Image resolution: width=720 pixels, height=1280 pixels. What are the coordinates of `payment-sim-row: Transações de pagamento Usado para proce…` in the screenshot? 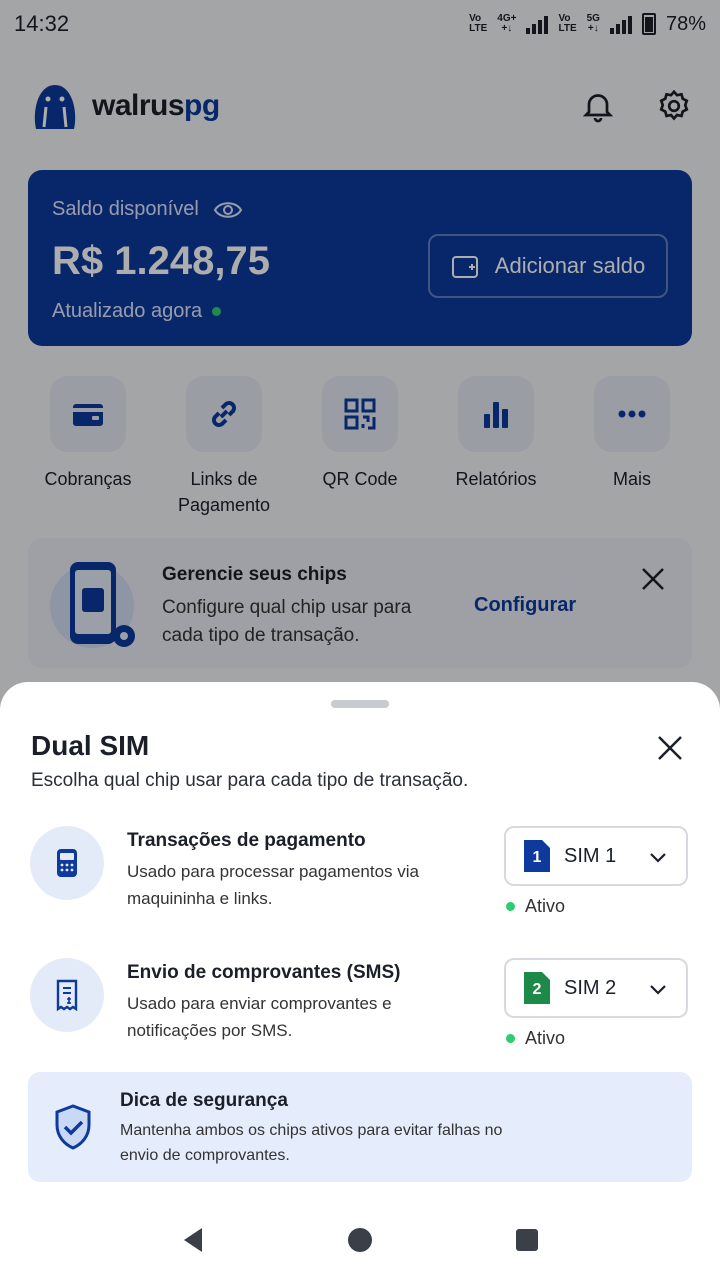 It's located at (360, 881).